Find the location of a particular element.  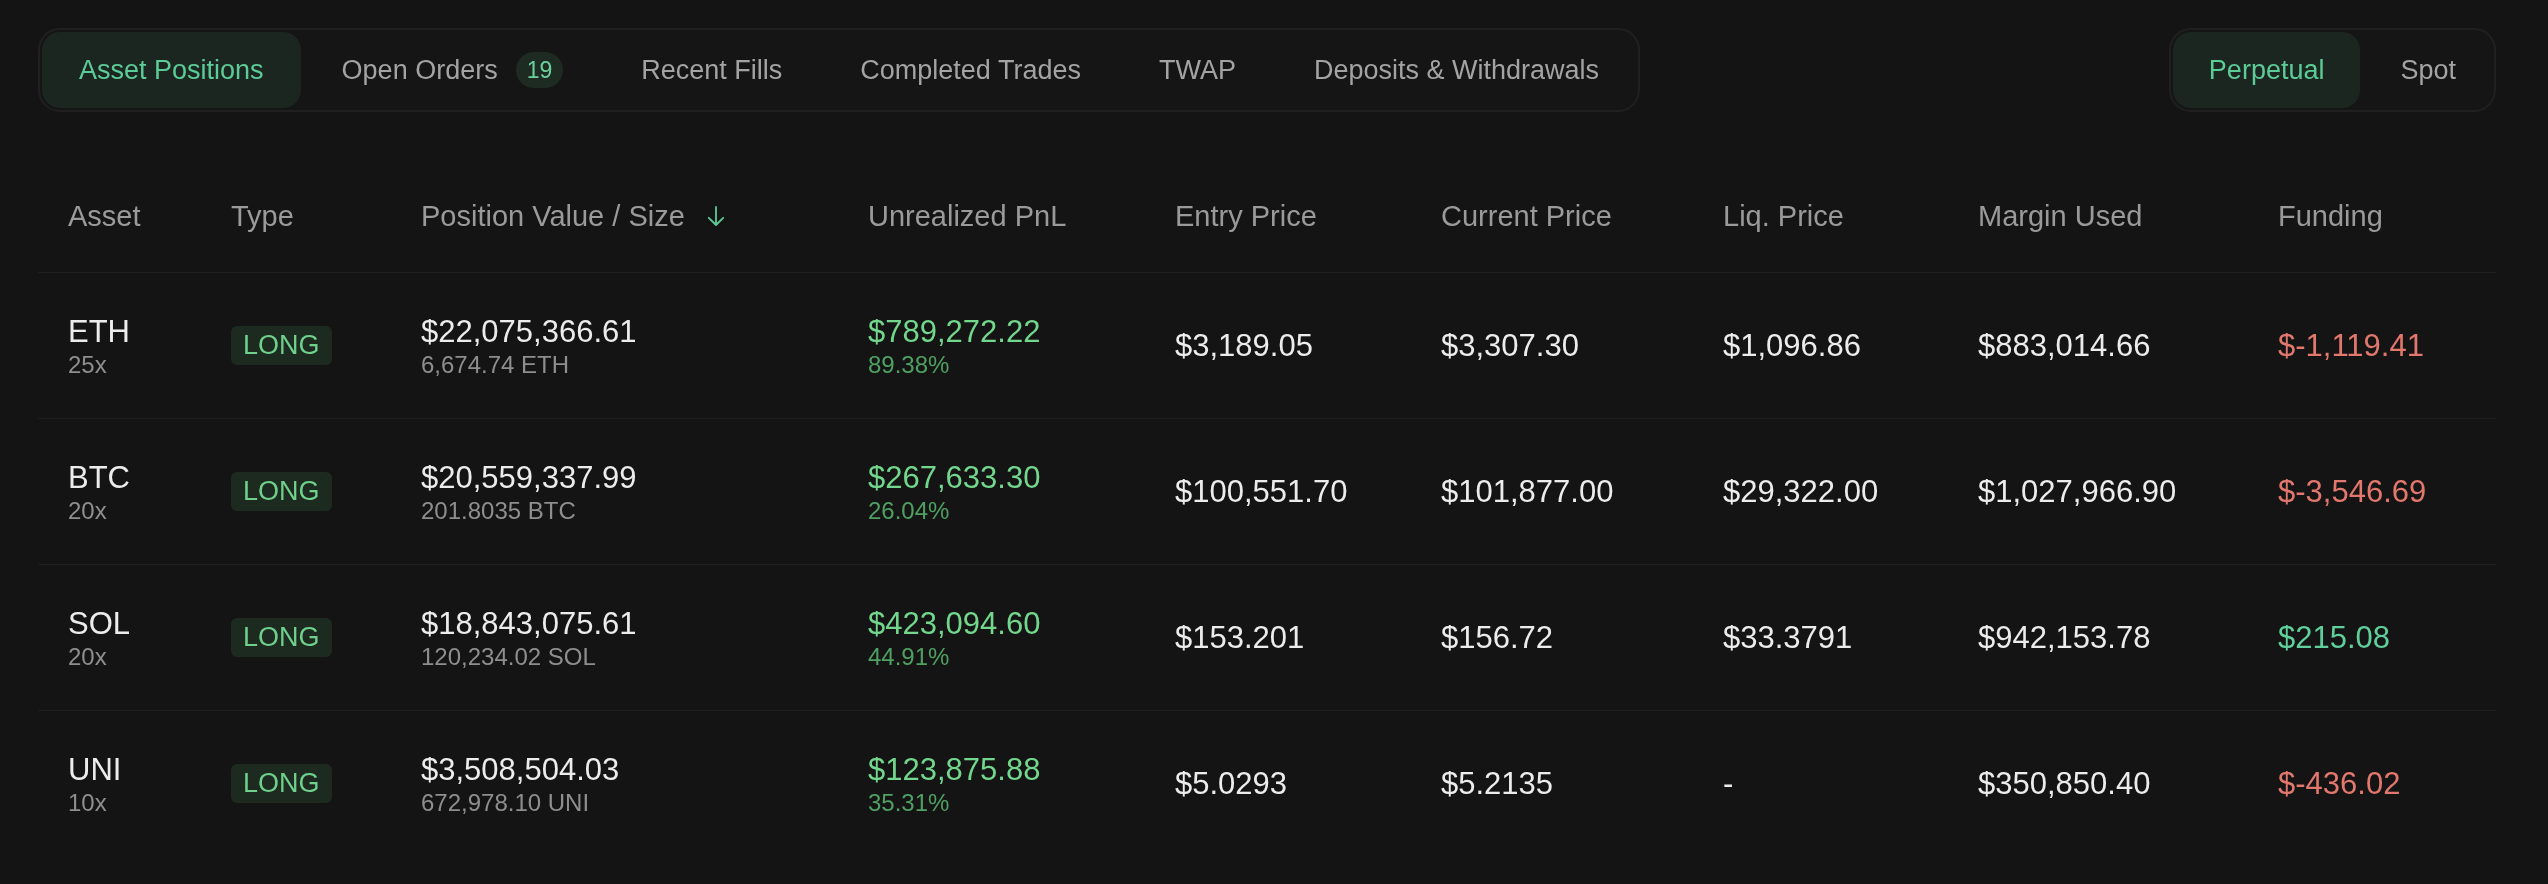

pnl-value: $789,272.22 is located at coordinates (954, 331).